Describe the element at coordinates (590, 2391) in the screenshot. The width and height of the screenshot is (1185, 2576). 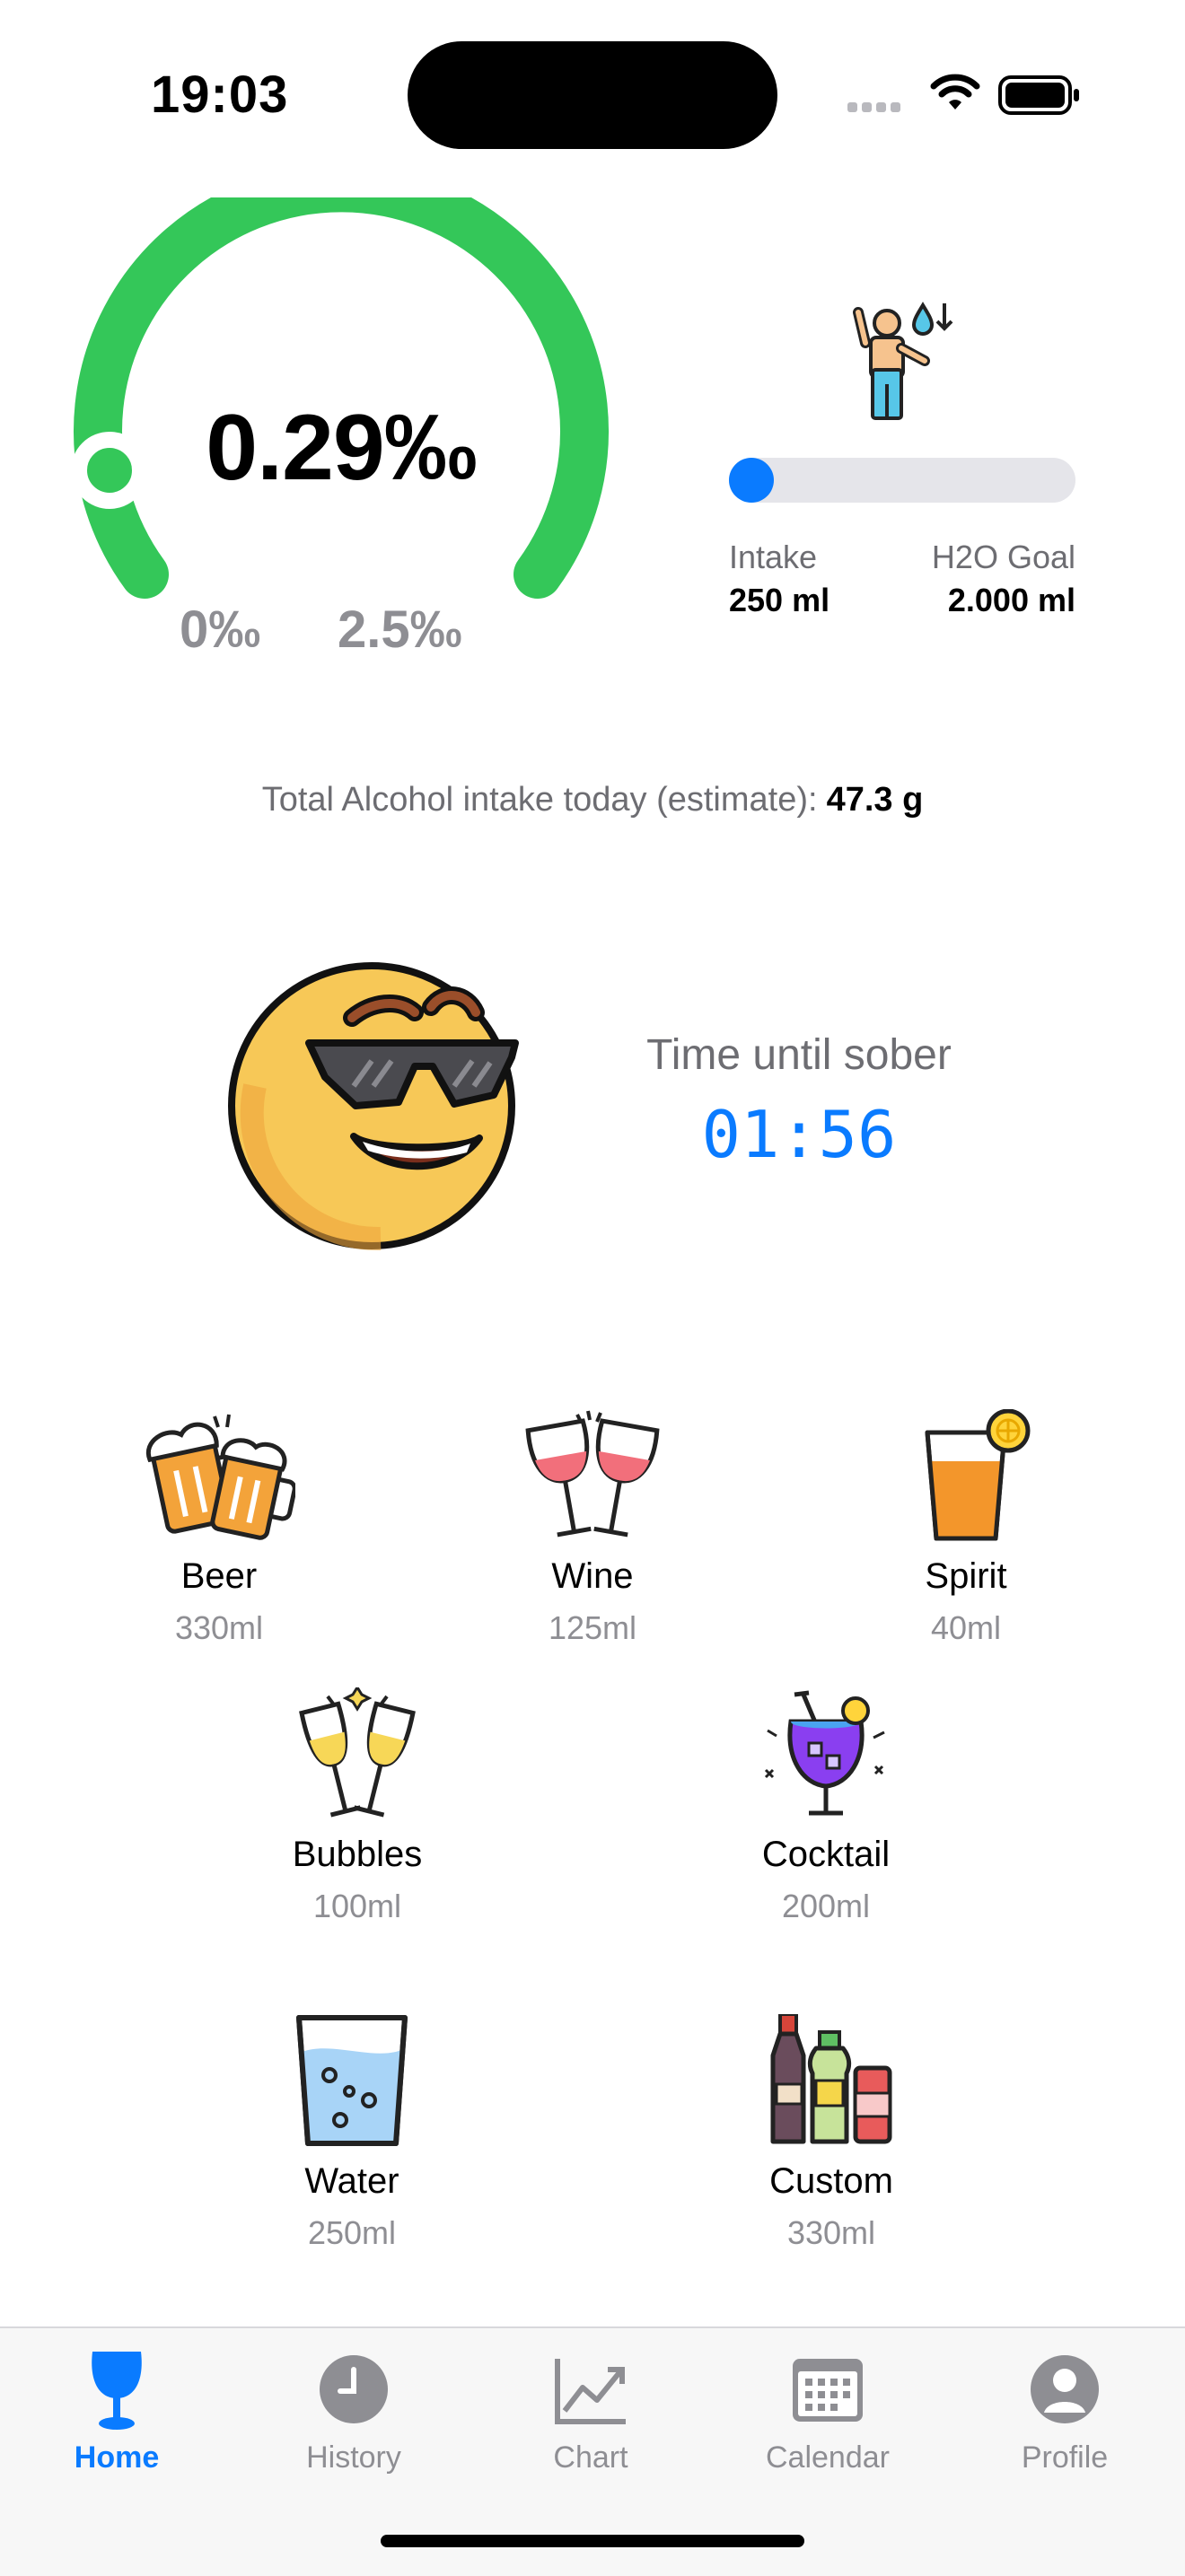
I see `chart-icon` at that location.